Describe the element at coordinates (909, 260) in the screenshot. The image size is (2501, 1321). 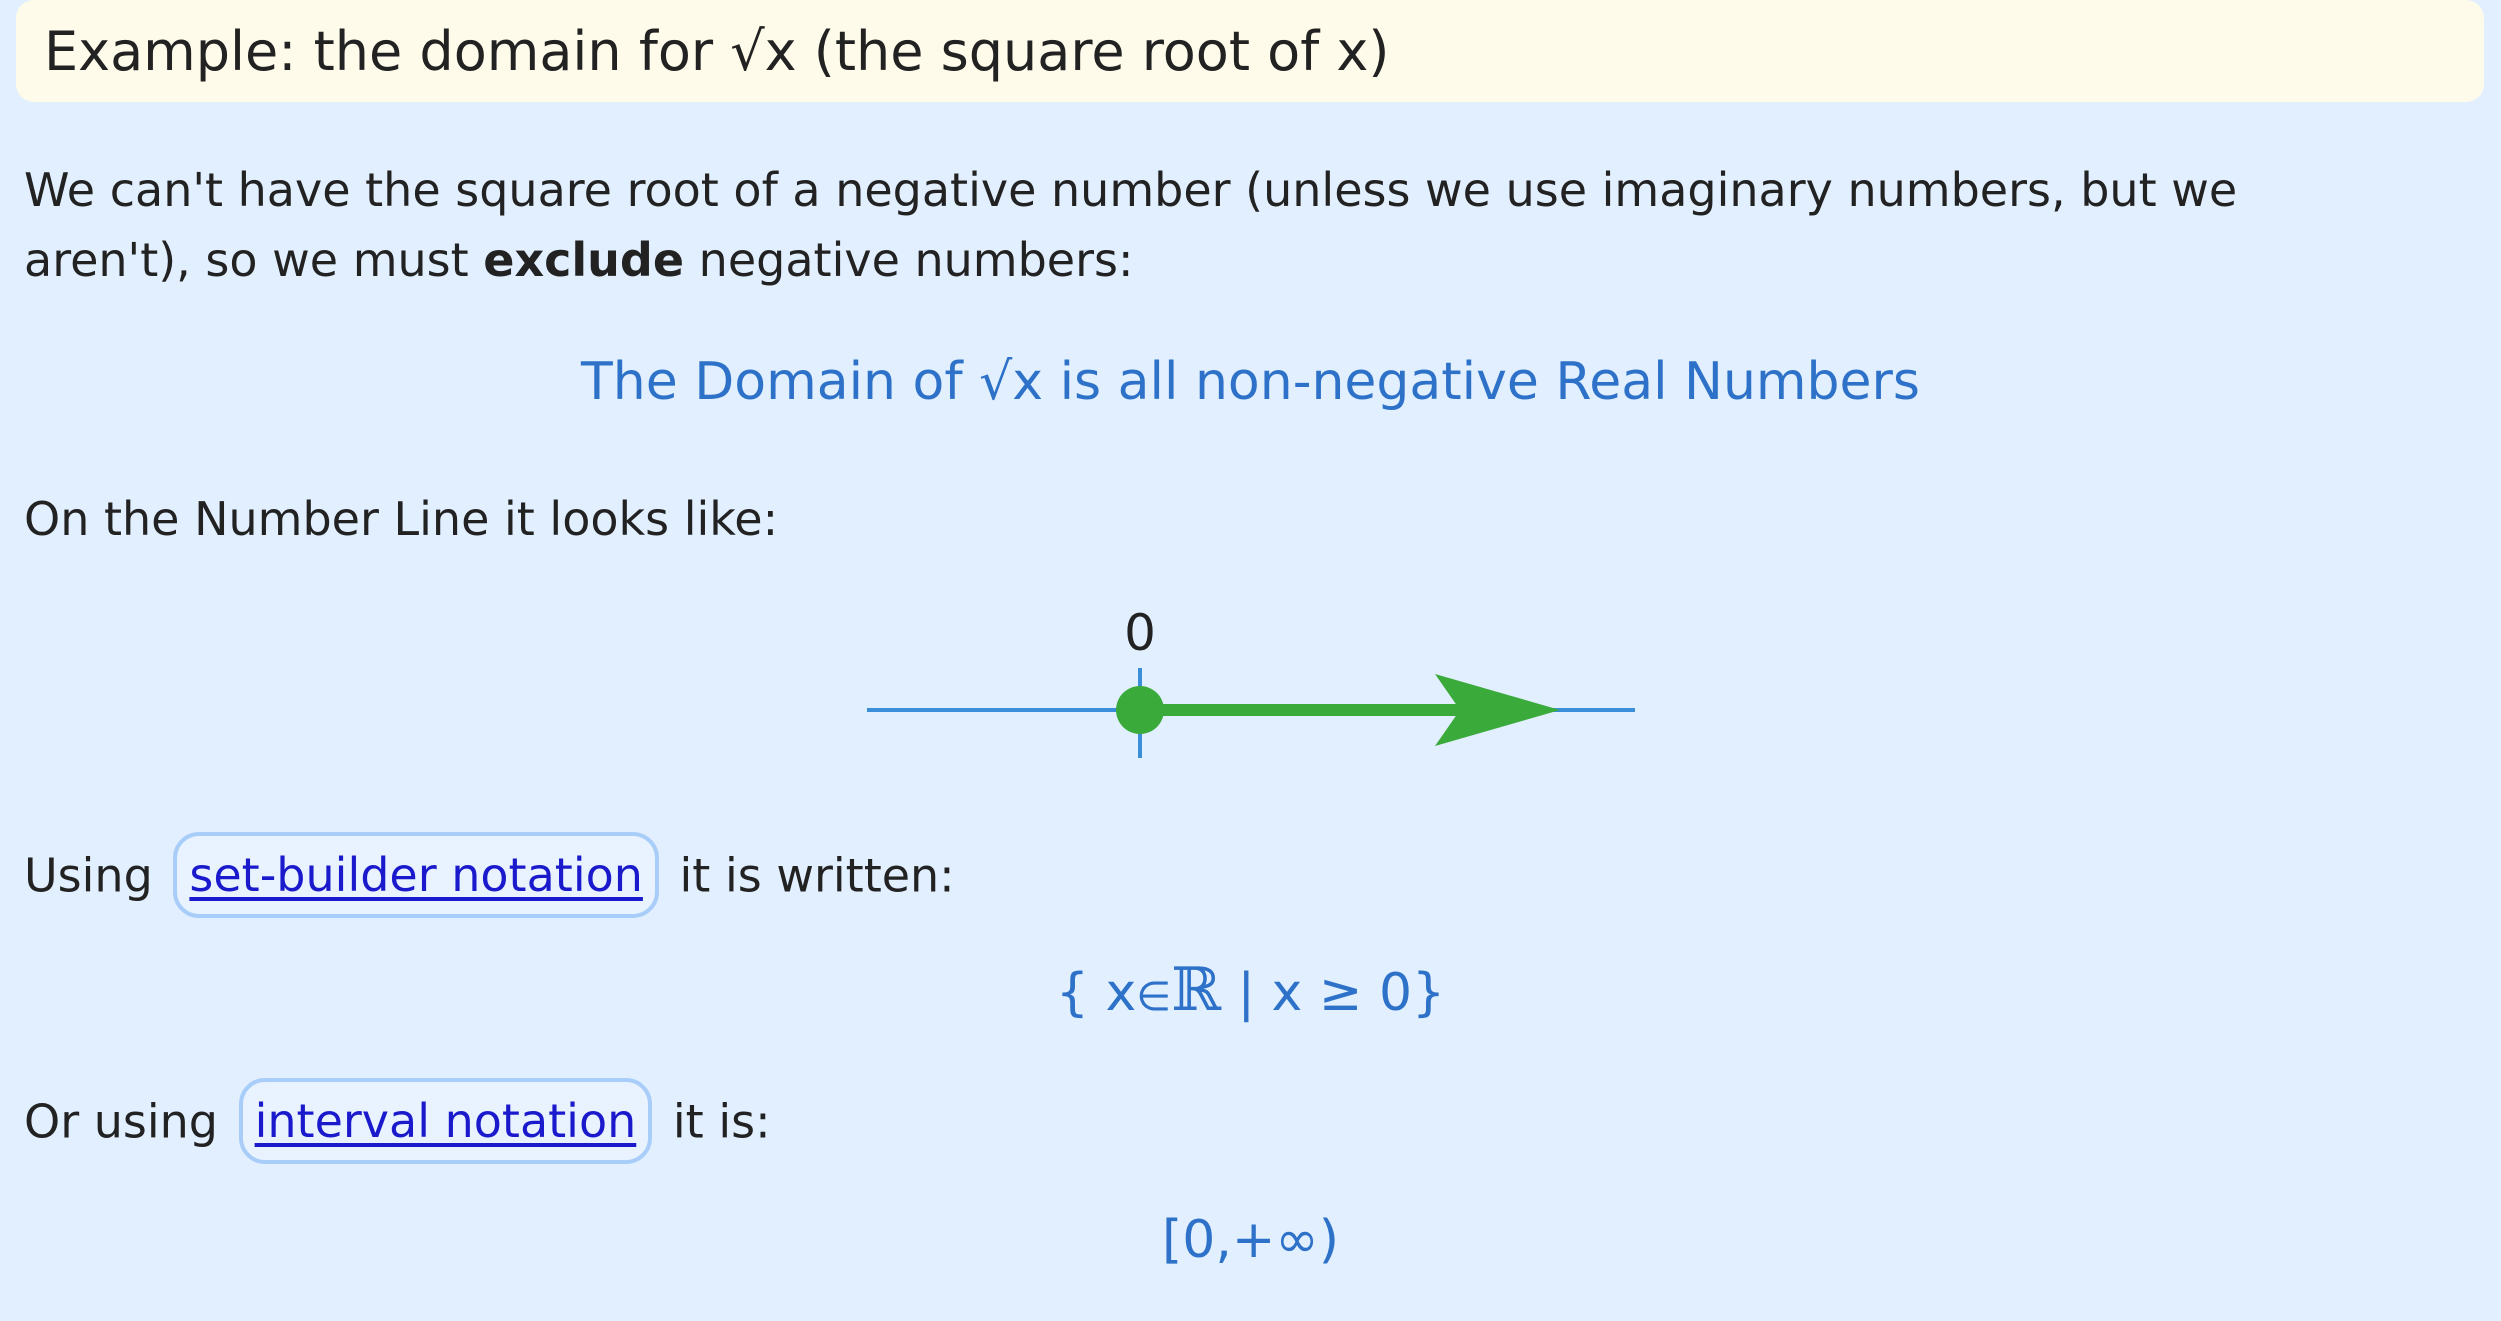
I see `intro-line-2-post: negative numbers:` at that location.